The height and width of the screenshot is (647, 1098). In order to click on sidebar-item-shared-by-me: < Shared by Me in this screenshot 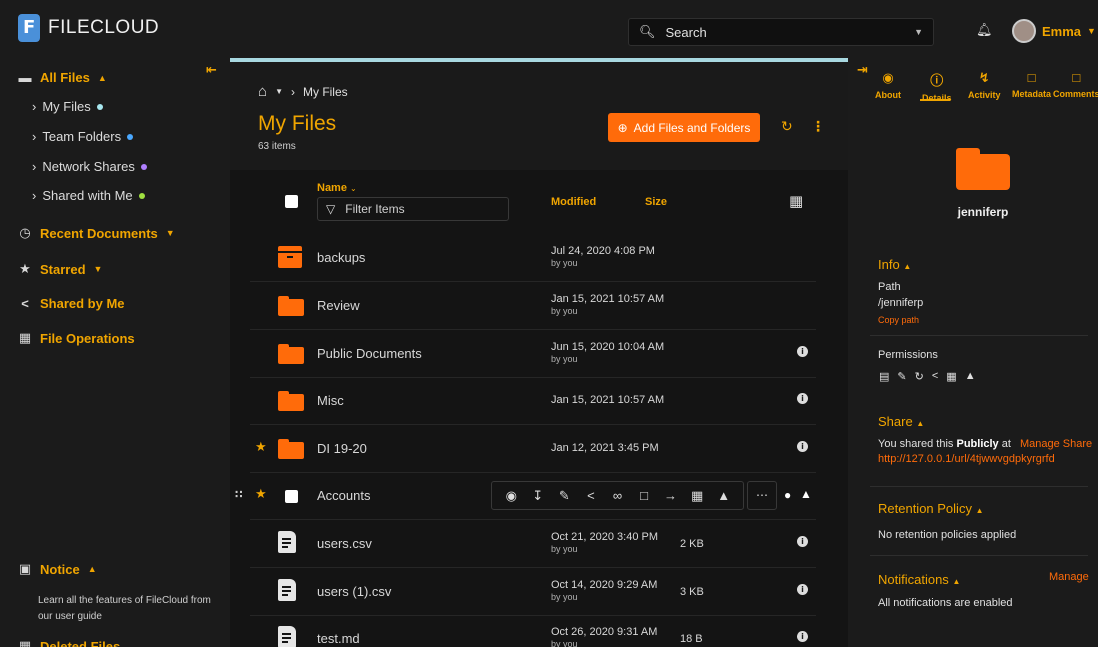, I will do `click(71, 303)`.